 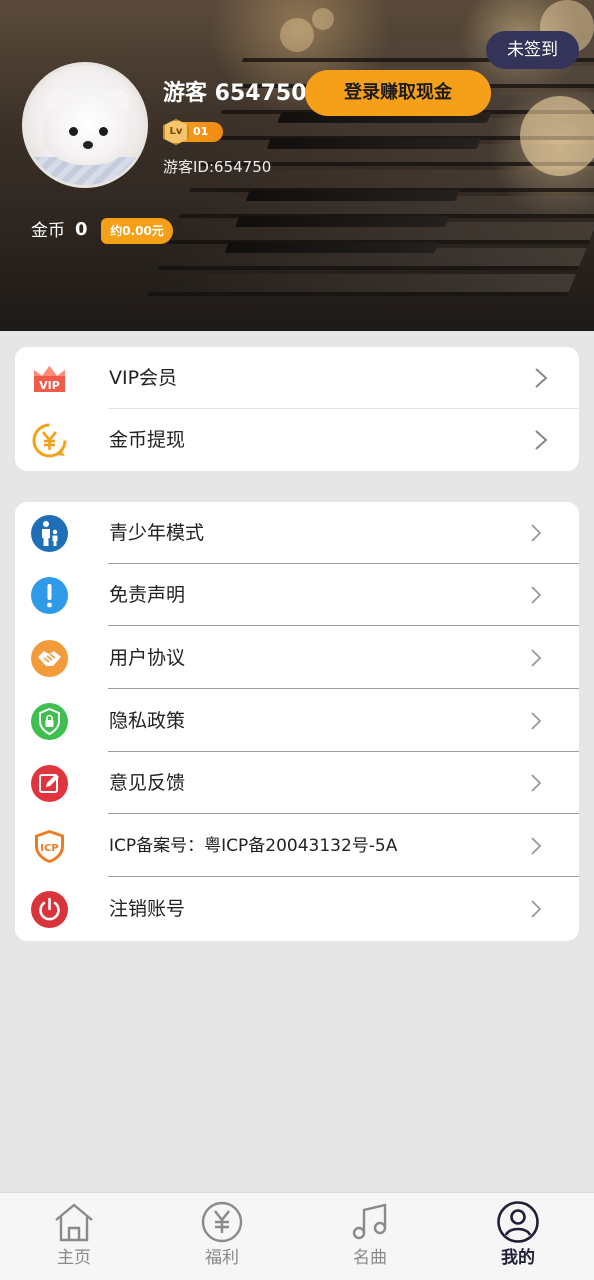 What do you see at coordinates (49, 909) in the screenshot?
I see `power-icon` at bounding box center [49, 909].